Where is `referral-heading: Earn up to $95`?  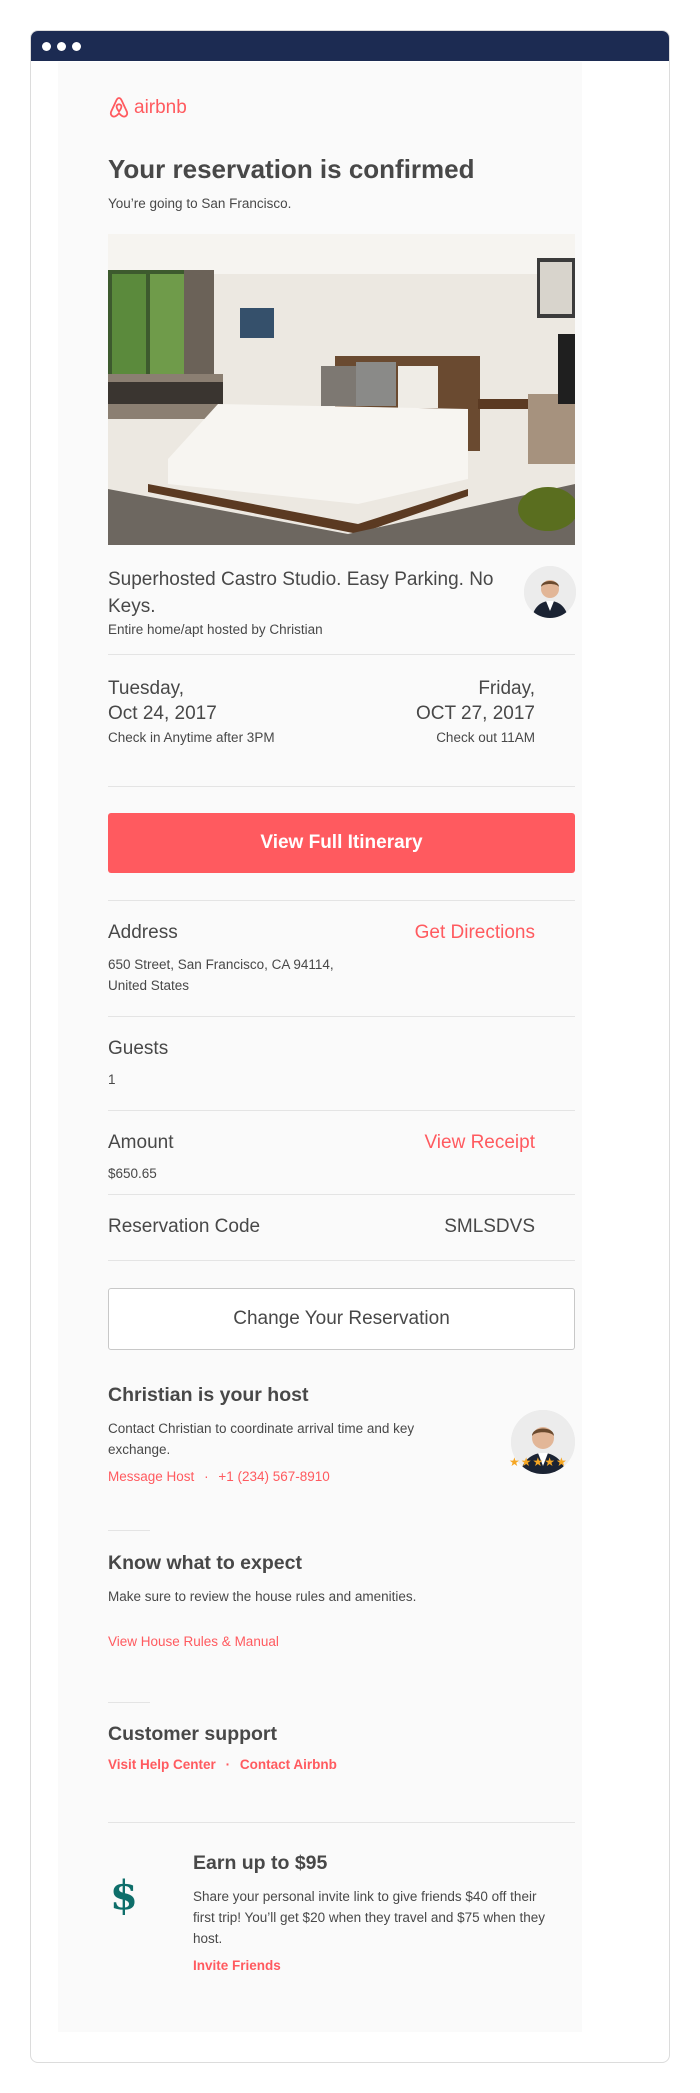
referral-heading: Earn up to $95 is located at coordinates (260, 1863).